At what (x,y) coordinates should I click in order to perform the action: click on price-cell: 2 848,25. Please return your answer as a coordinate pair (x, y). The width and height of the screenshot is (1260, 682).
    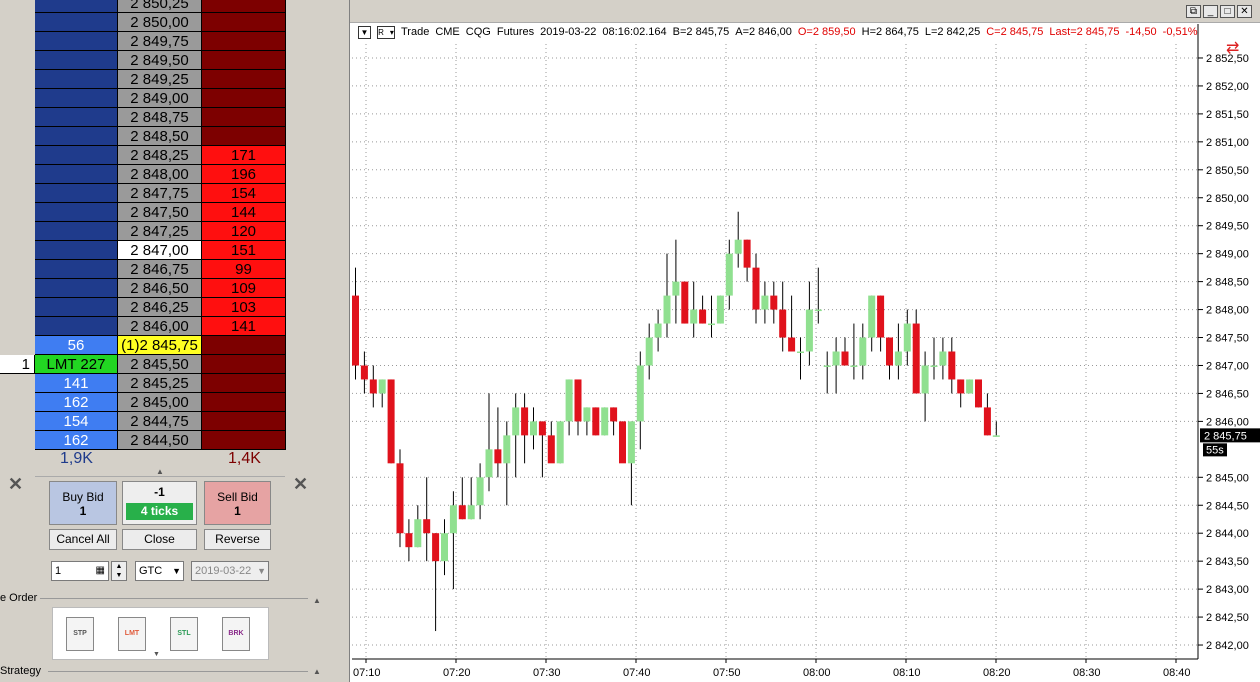
    Looking at the image, I should click on (160, 155).